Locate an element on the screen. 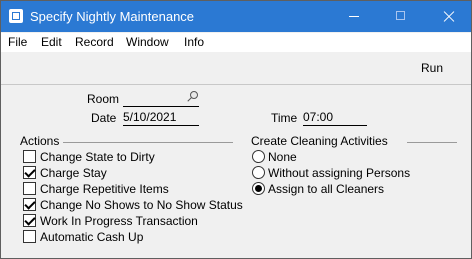 The height and width of the screenshot is (259, 472). time-label: Time is located at coordinates (284, 118).